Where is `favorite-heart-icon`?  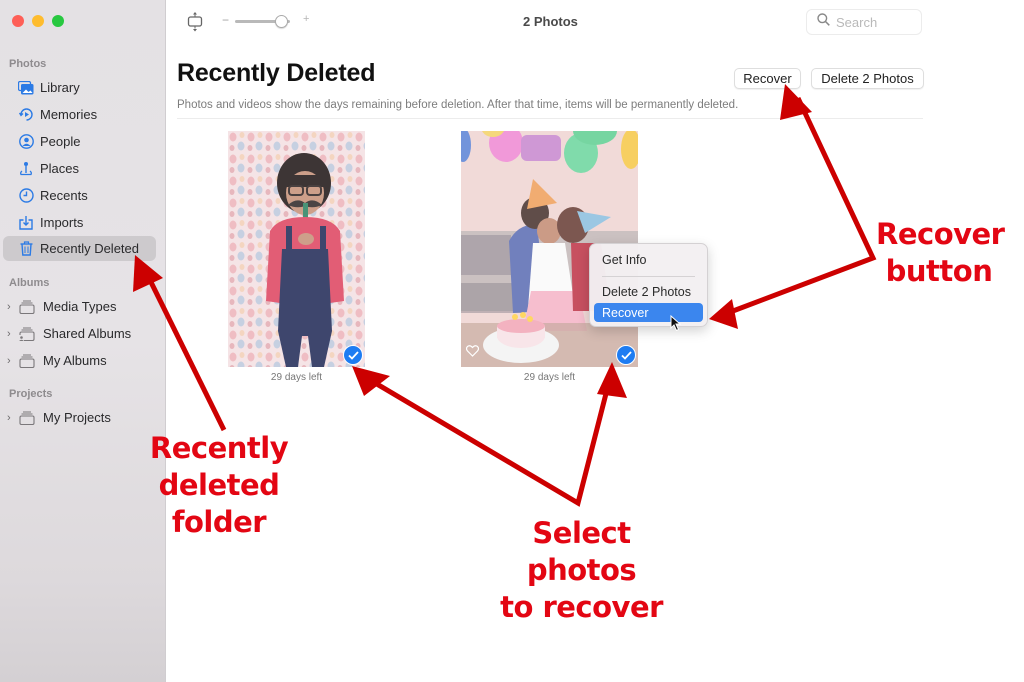
favorite-heart-icon is located at coordinates (472, 353).